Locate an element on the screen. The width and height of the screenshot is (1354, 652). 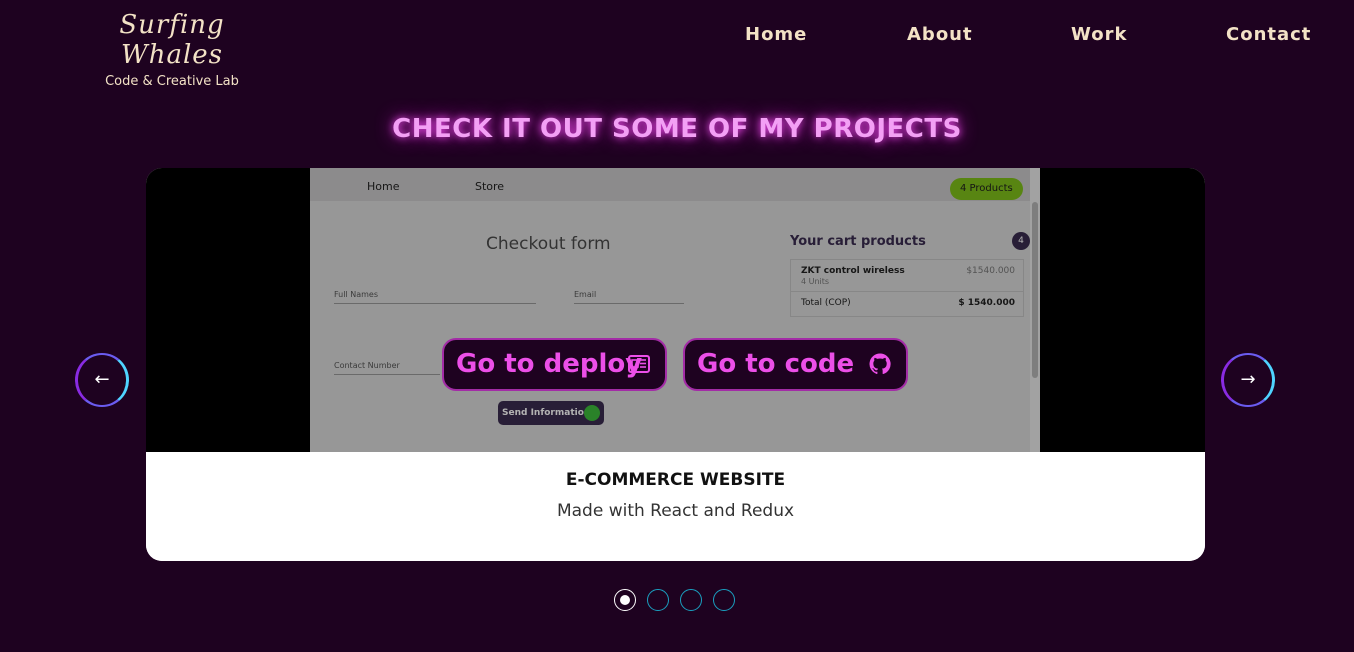
nav-contact: Contact is located at coordinates (1268, 34).